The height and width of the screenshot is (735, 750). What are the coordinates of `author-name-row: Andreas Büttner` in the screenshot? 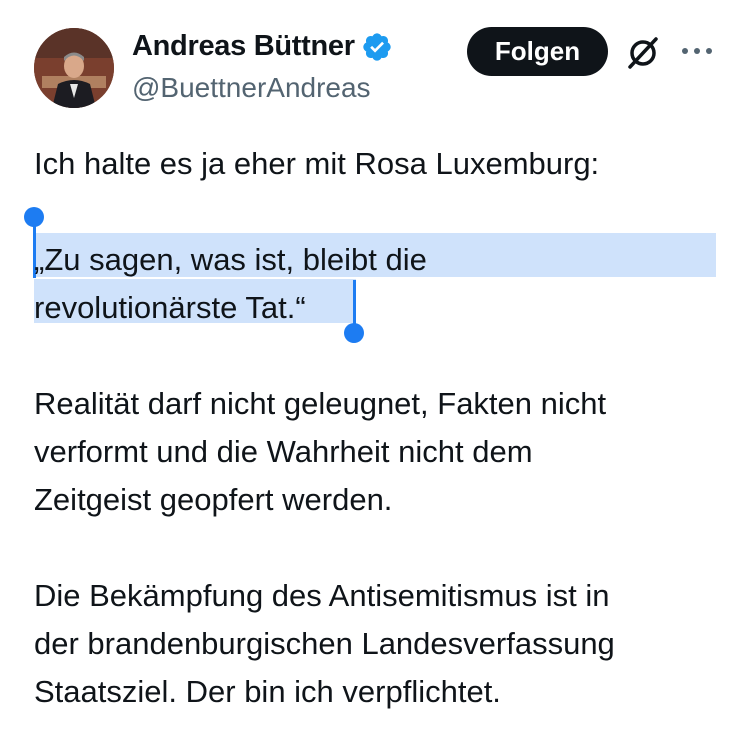 It's located at (262, 46).